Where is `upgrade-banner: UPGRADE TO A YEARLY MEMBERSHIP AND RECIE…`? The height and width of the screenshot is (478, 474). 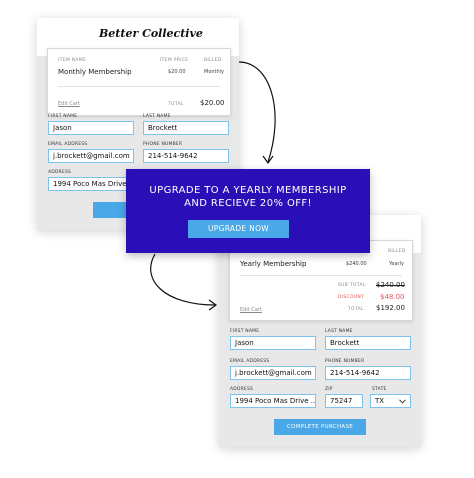
upgrade-banner: UPGRADE TO A YEARLY MEMBERSHIP AND RECIE… is located at coordinates (248, 211).